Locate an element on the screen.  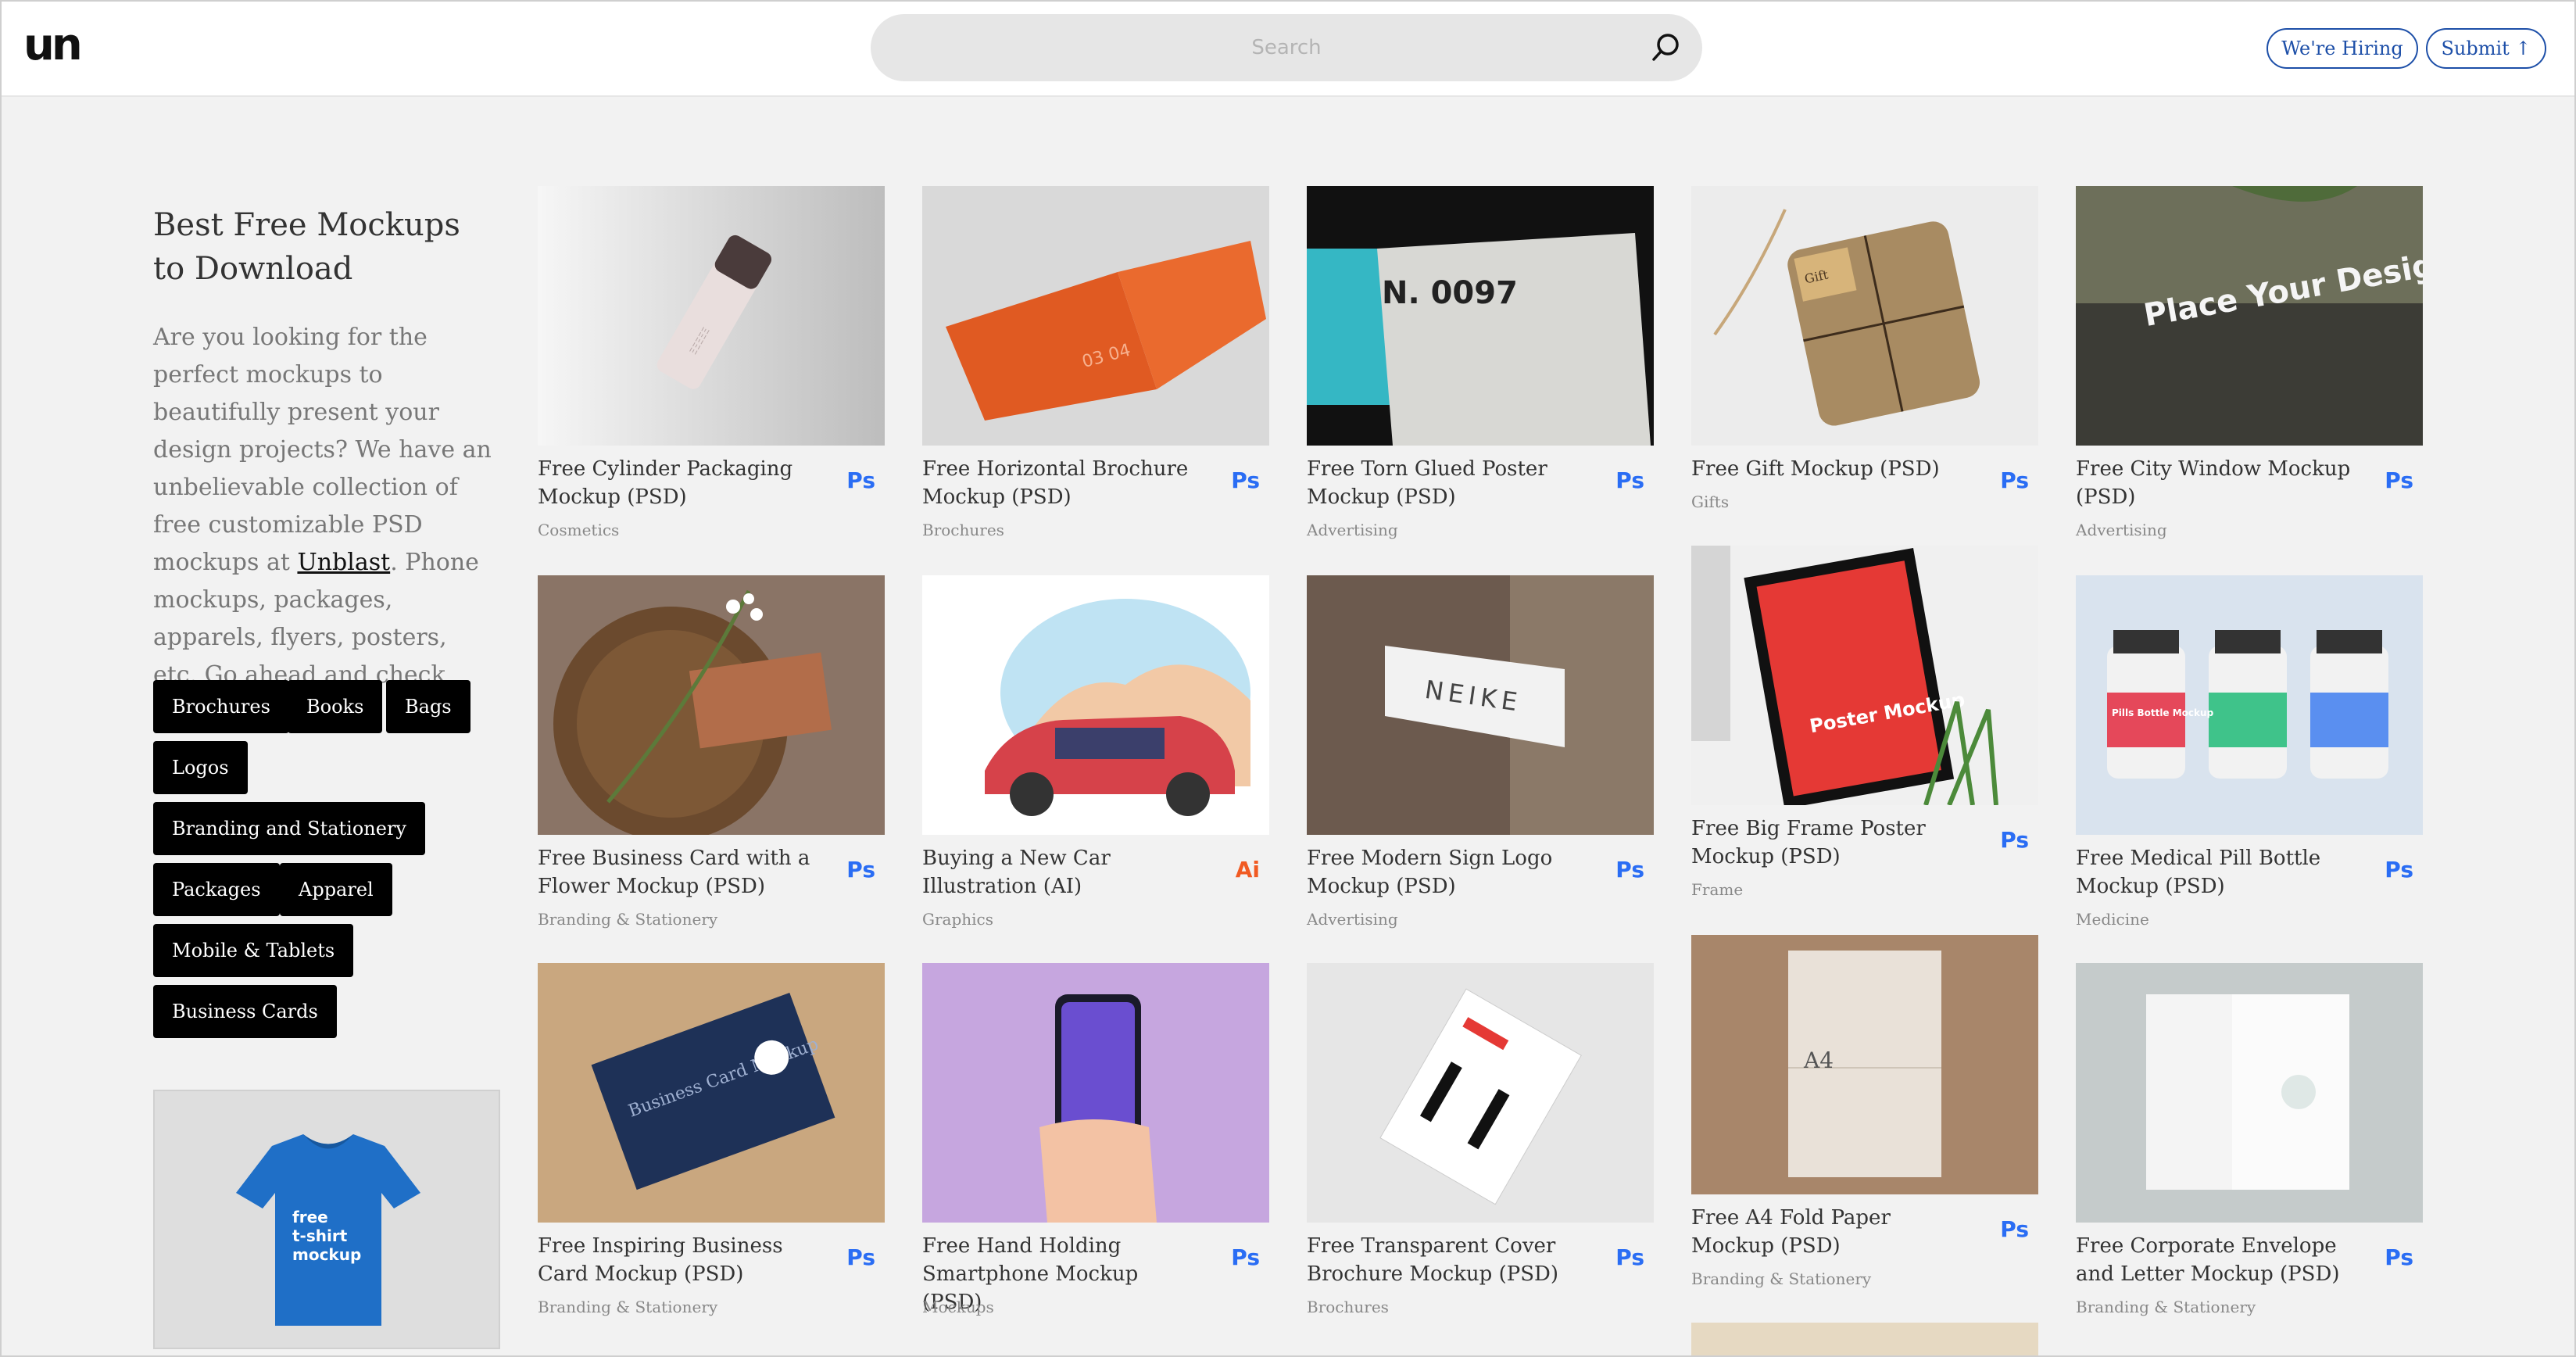
card-next-partial is located at coordinates (1864, 1340).